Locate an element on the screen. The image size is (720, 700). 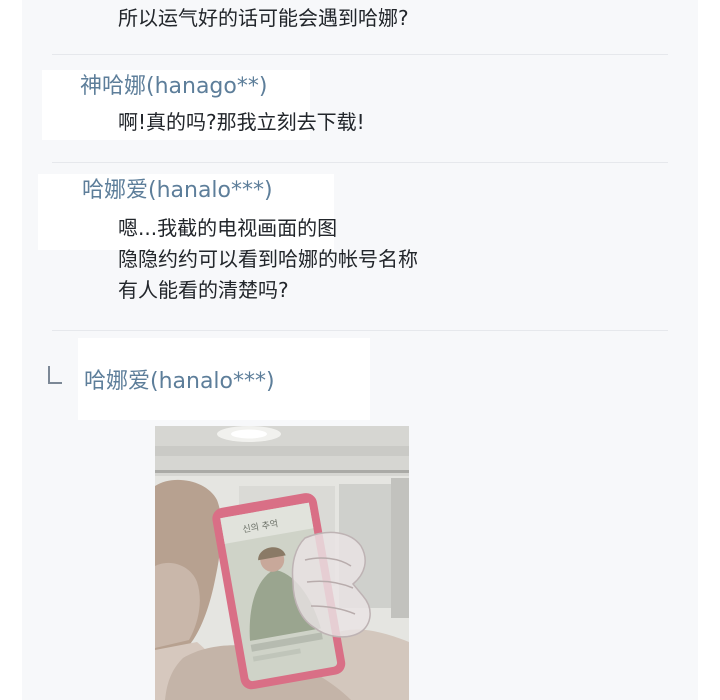
message-text-line: 有人能看的清楚吗? is located at coordinates (203, 290).